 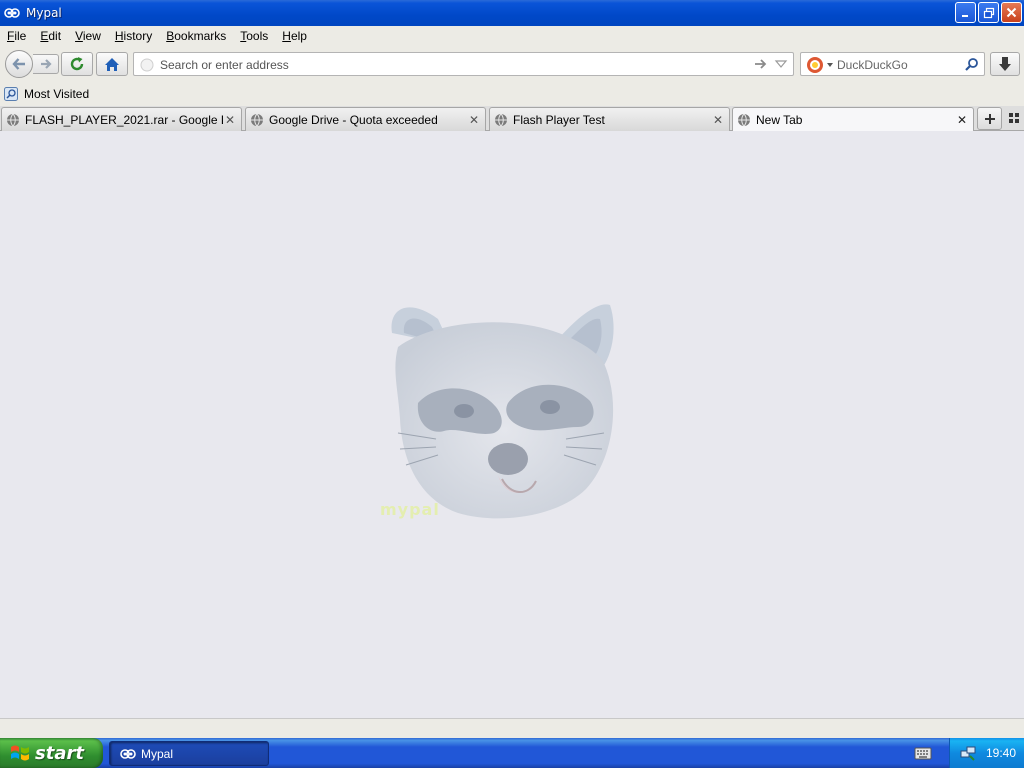 I want to click on menu-edit: Edit, so click(x=50, y=36).